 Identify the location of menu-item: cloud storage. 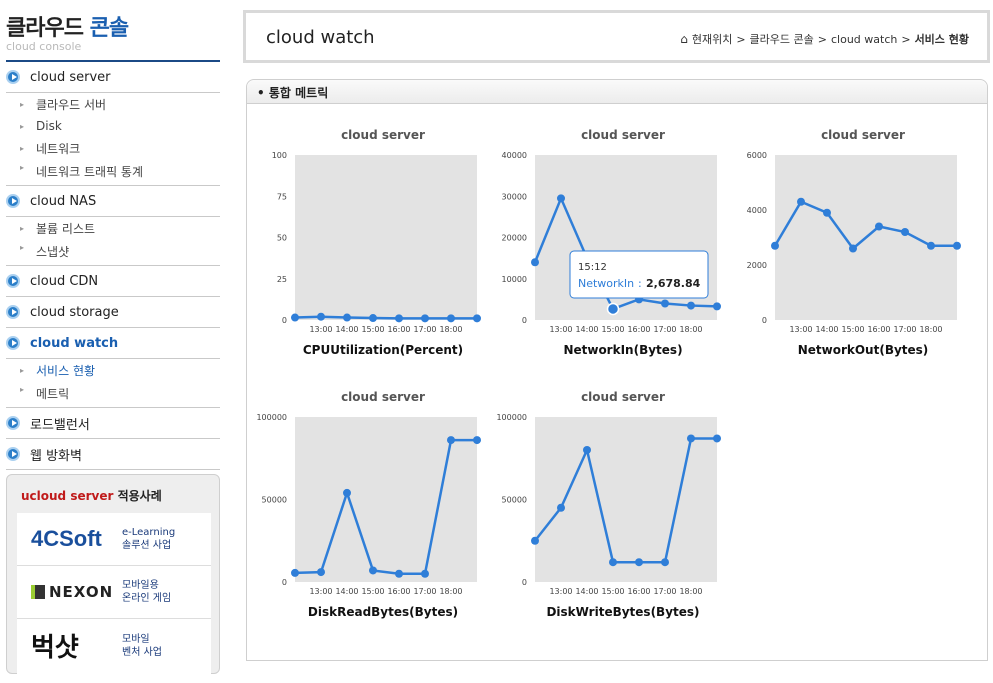
(113, 312).